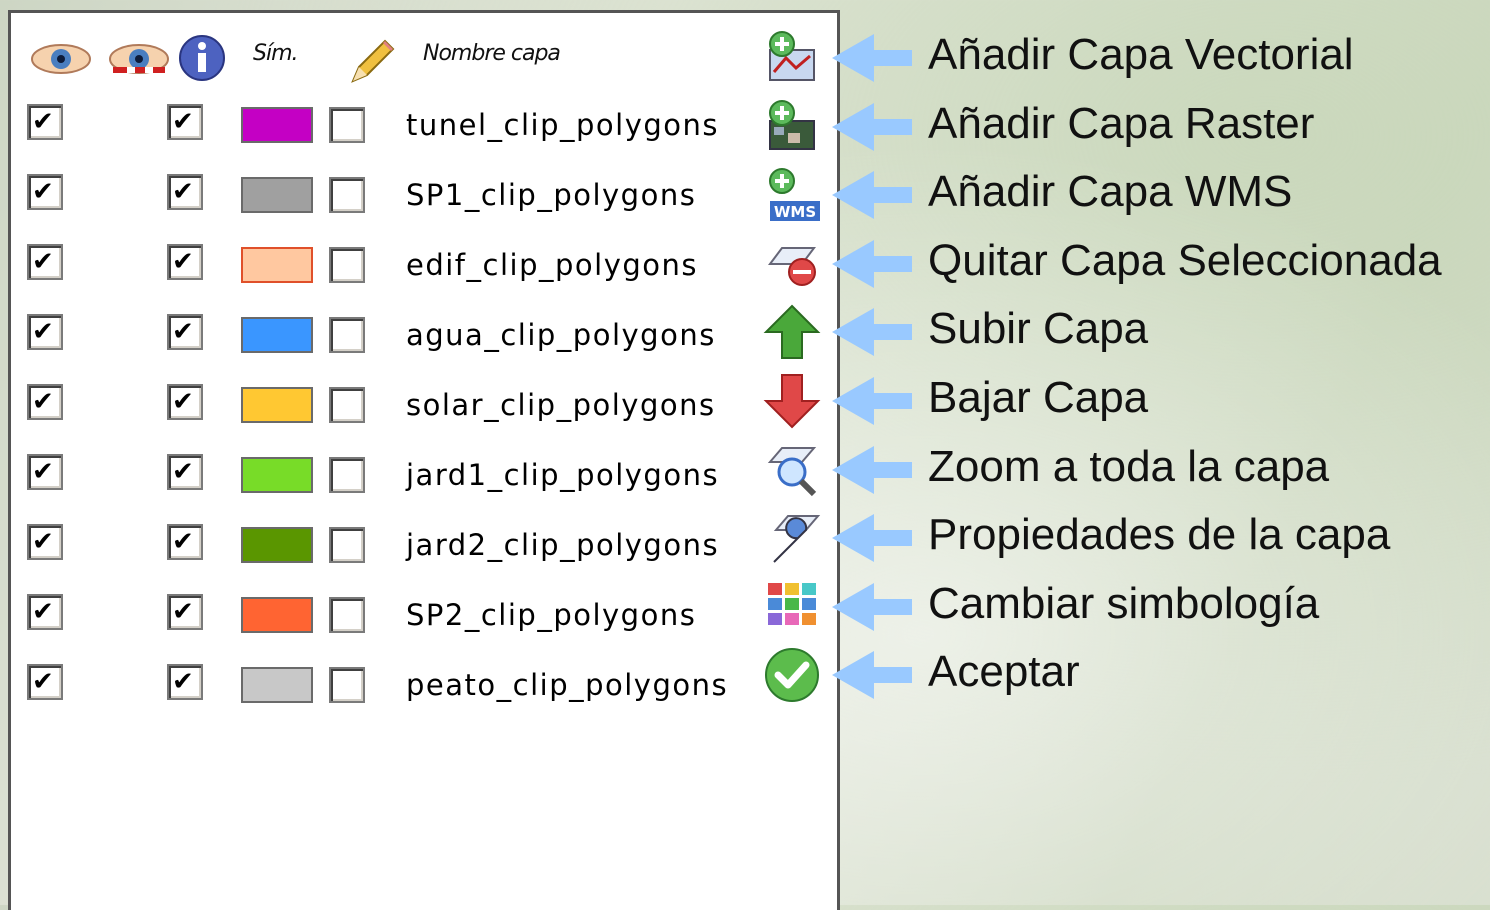 The image size is (1490, 910). I want to click on layer-name: SP2_clip_polygons, so click(551, 615).